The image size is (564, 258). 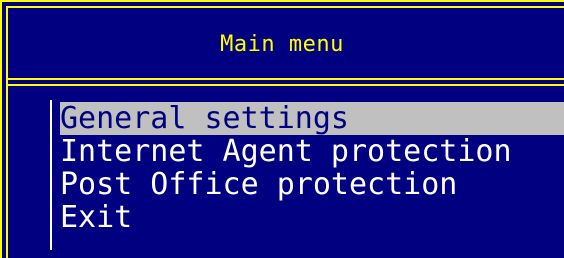 What do you see at coordinates (286, 151) in the screenshot?
I see `menu-item-label: Internet Agent protection` at bounding box center [286, 151].